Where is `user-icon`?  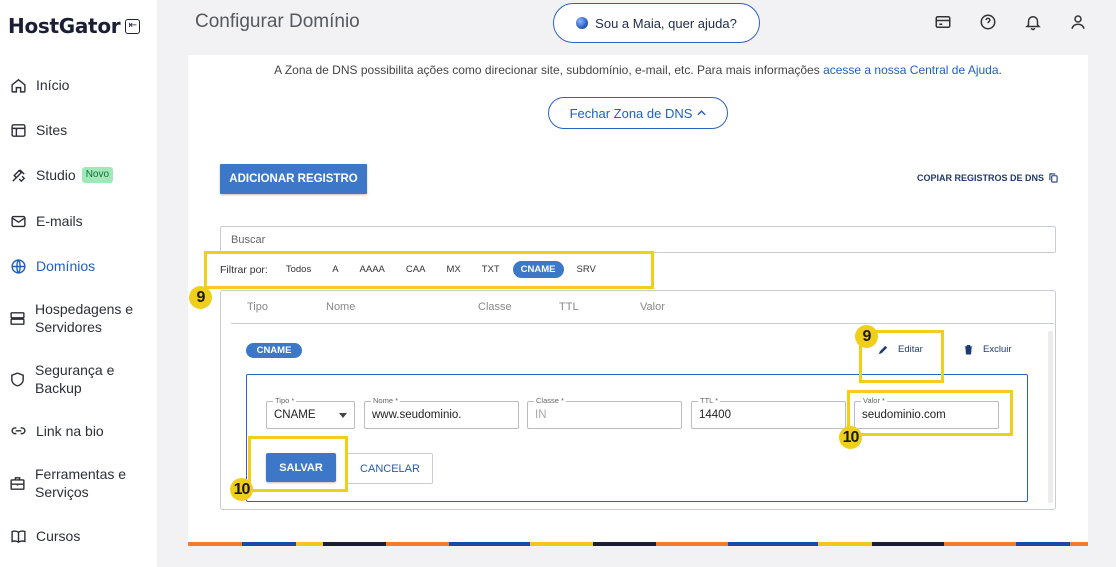
user-icon is located at coordinates (1078, 22).